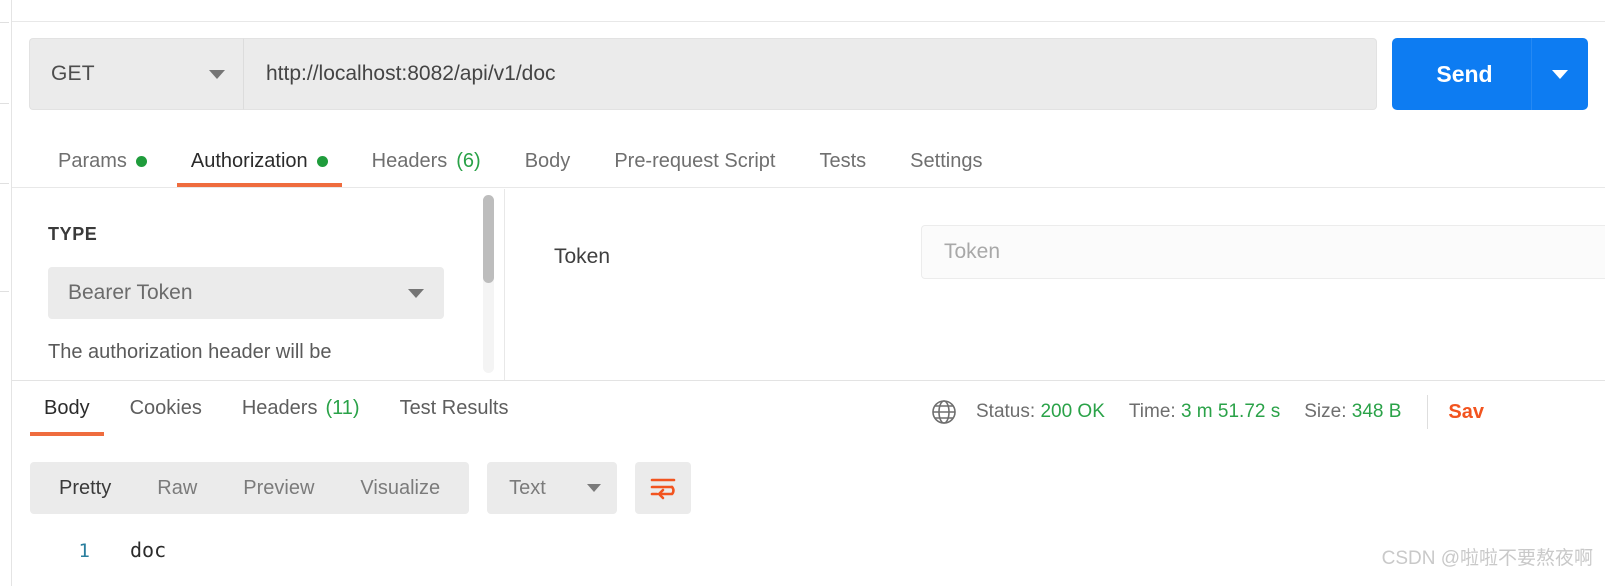 This screenshot has height=586, width=1605. I want to click on tab-authorization-label: Authorization, so click(249, 161).